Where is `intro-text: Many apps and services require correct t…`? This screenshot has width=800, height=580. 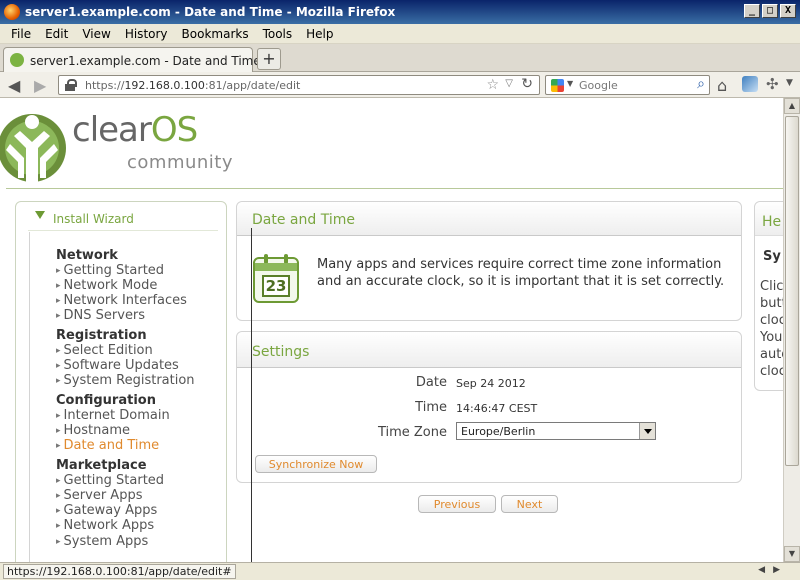 intro-text: Many apps and services require correct t… is located at coordinates (521, 273).